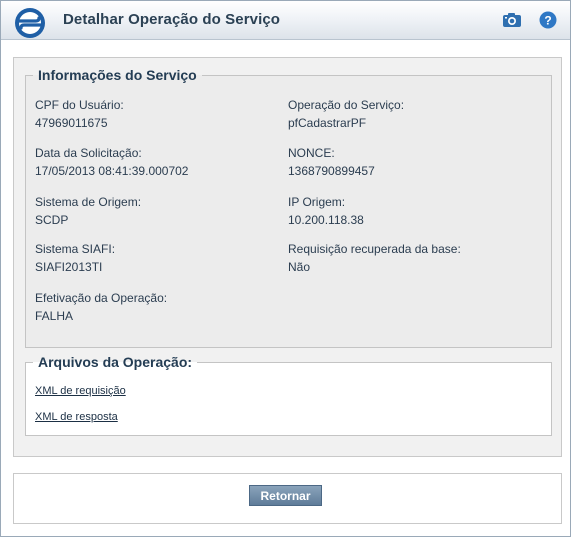 This screenshot has height=537, width=571. Describe the element at coordinates (69, 267) in the screenshot. I see `field-value: SIAFI2013TI` at that location.